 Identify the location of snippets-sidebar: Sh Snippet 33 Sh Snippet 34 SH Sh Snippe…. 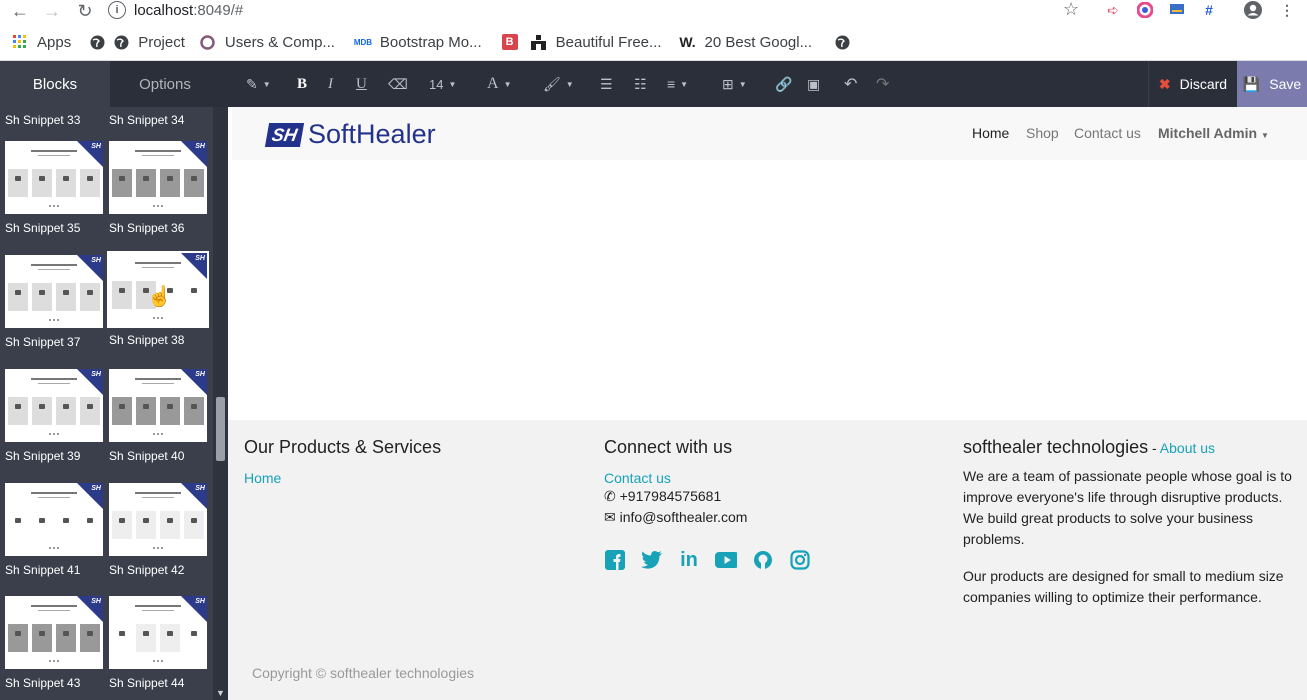
(114, 403).